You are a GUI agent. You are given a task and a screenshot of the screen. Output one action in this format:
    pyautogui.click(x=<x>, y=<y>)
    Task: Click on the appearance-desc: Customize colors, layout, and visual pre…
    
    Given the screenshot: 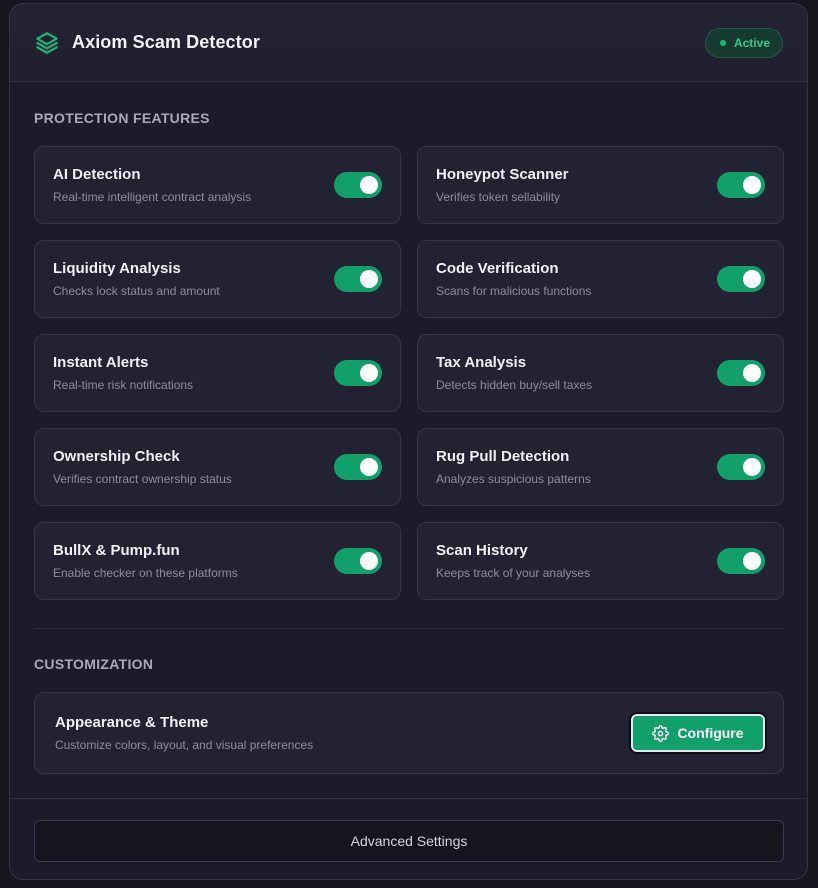 What is the action you would take?
    pyautogui.click(x=184, y=745)
    